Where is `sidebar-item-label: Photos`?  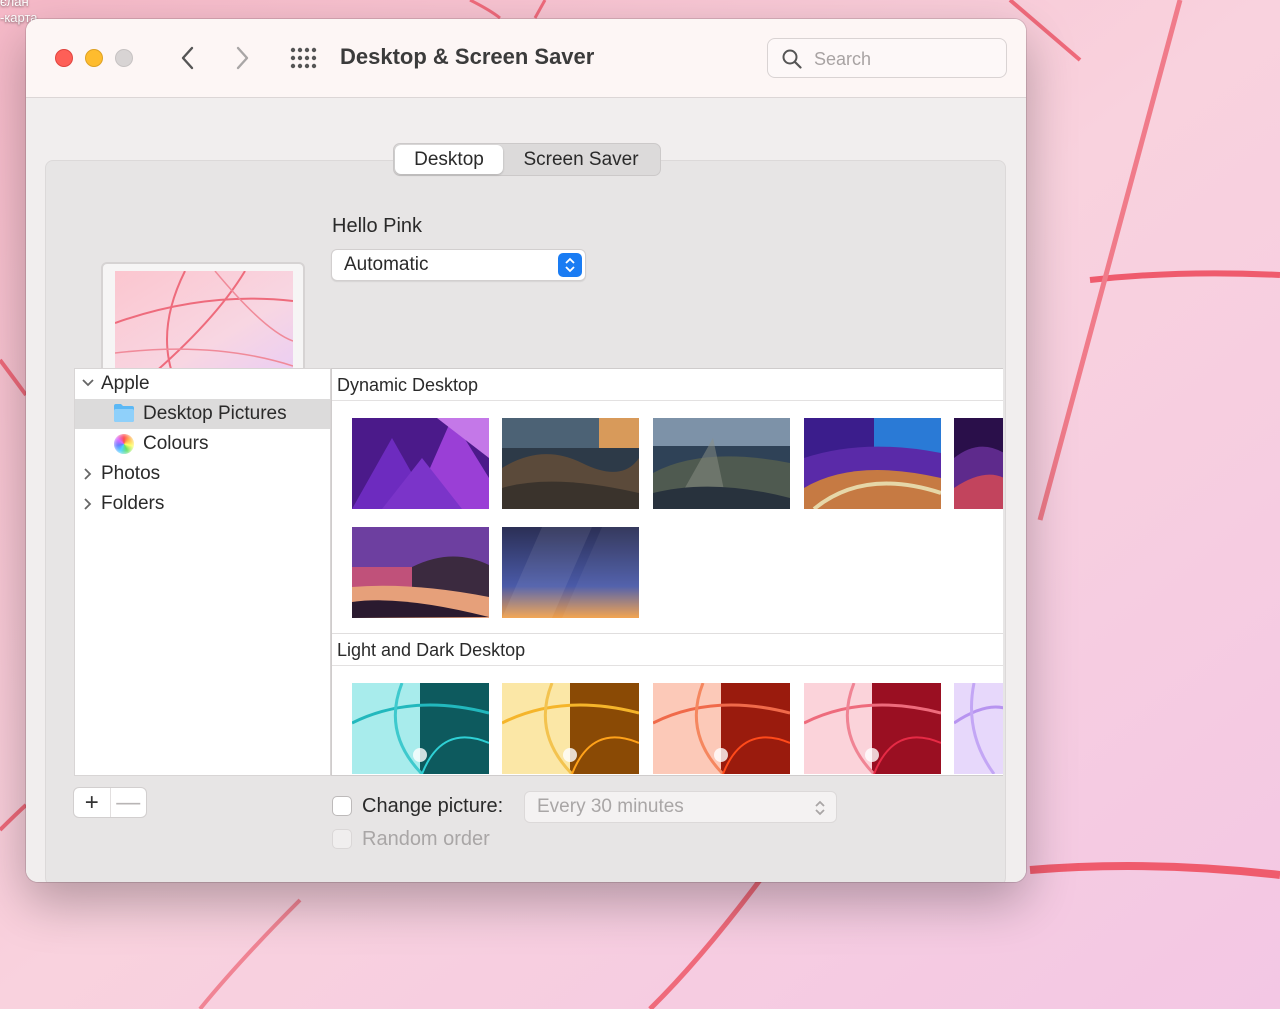 sidebar-item-label: Photos is located at coordinates (131, 473).